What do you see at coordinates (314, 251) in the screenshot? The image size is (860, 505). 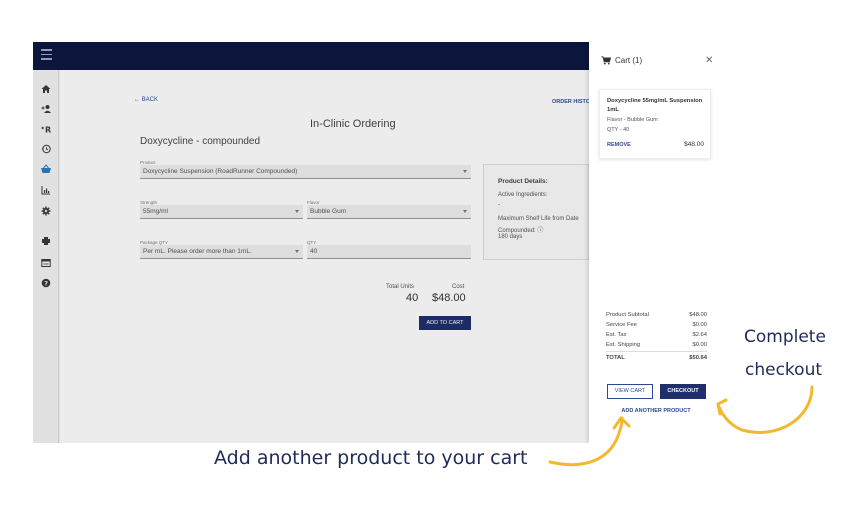 I see `qty-input-value: 40` at bounding box center [314, 251].